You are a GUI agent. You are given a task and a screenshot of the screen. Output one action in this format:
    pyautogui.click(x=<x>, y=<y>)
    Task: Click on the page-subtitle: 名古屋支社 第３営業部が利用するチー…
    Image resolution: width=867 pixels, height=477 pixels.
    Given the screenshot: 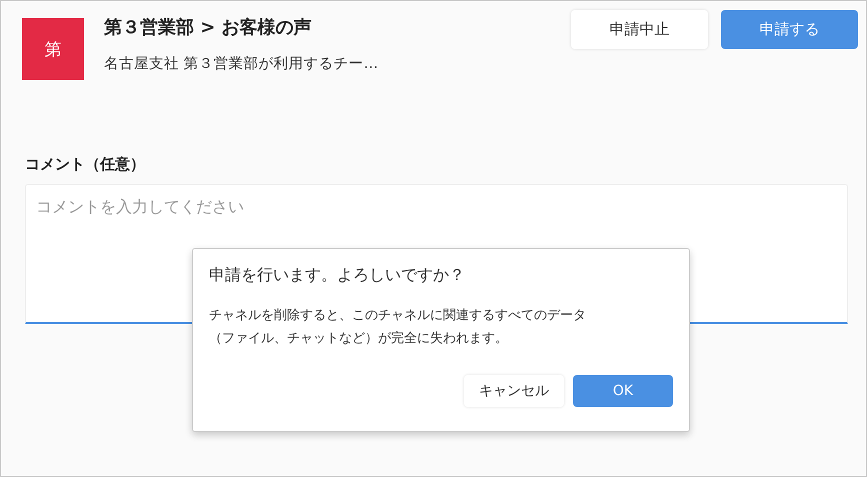 What is the action you would take?
    pyautogui.click(x=242, y=63)
    